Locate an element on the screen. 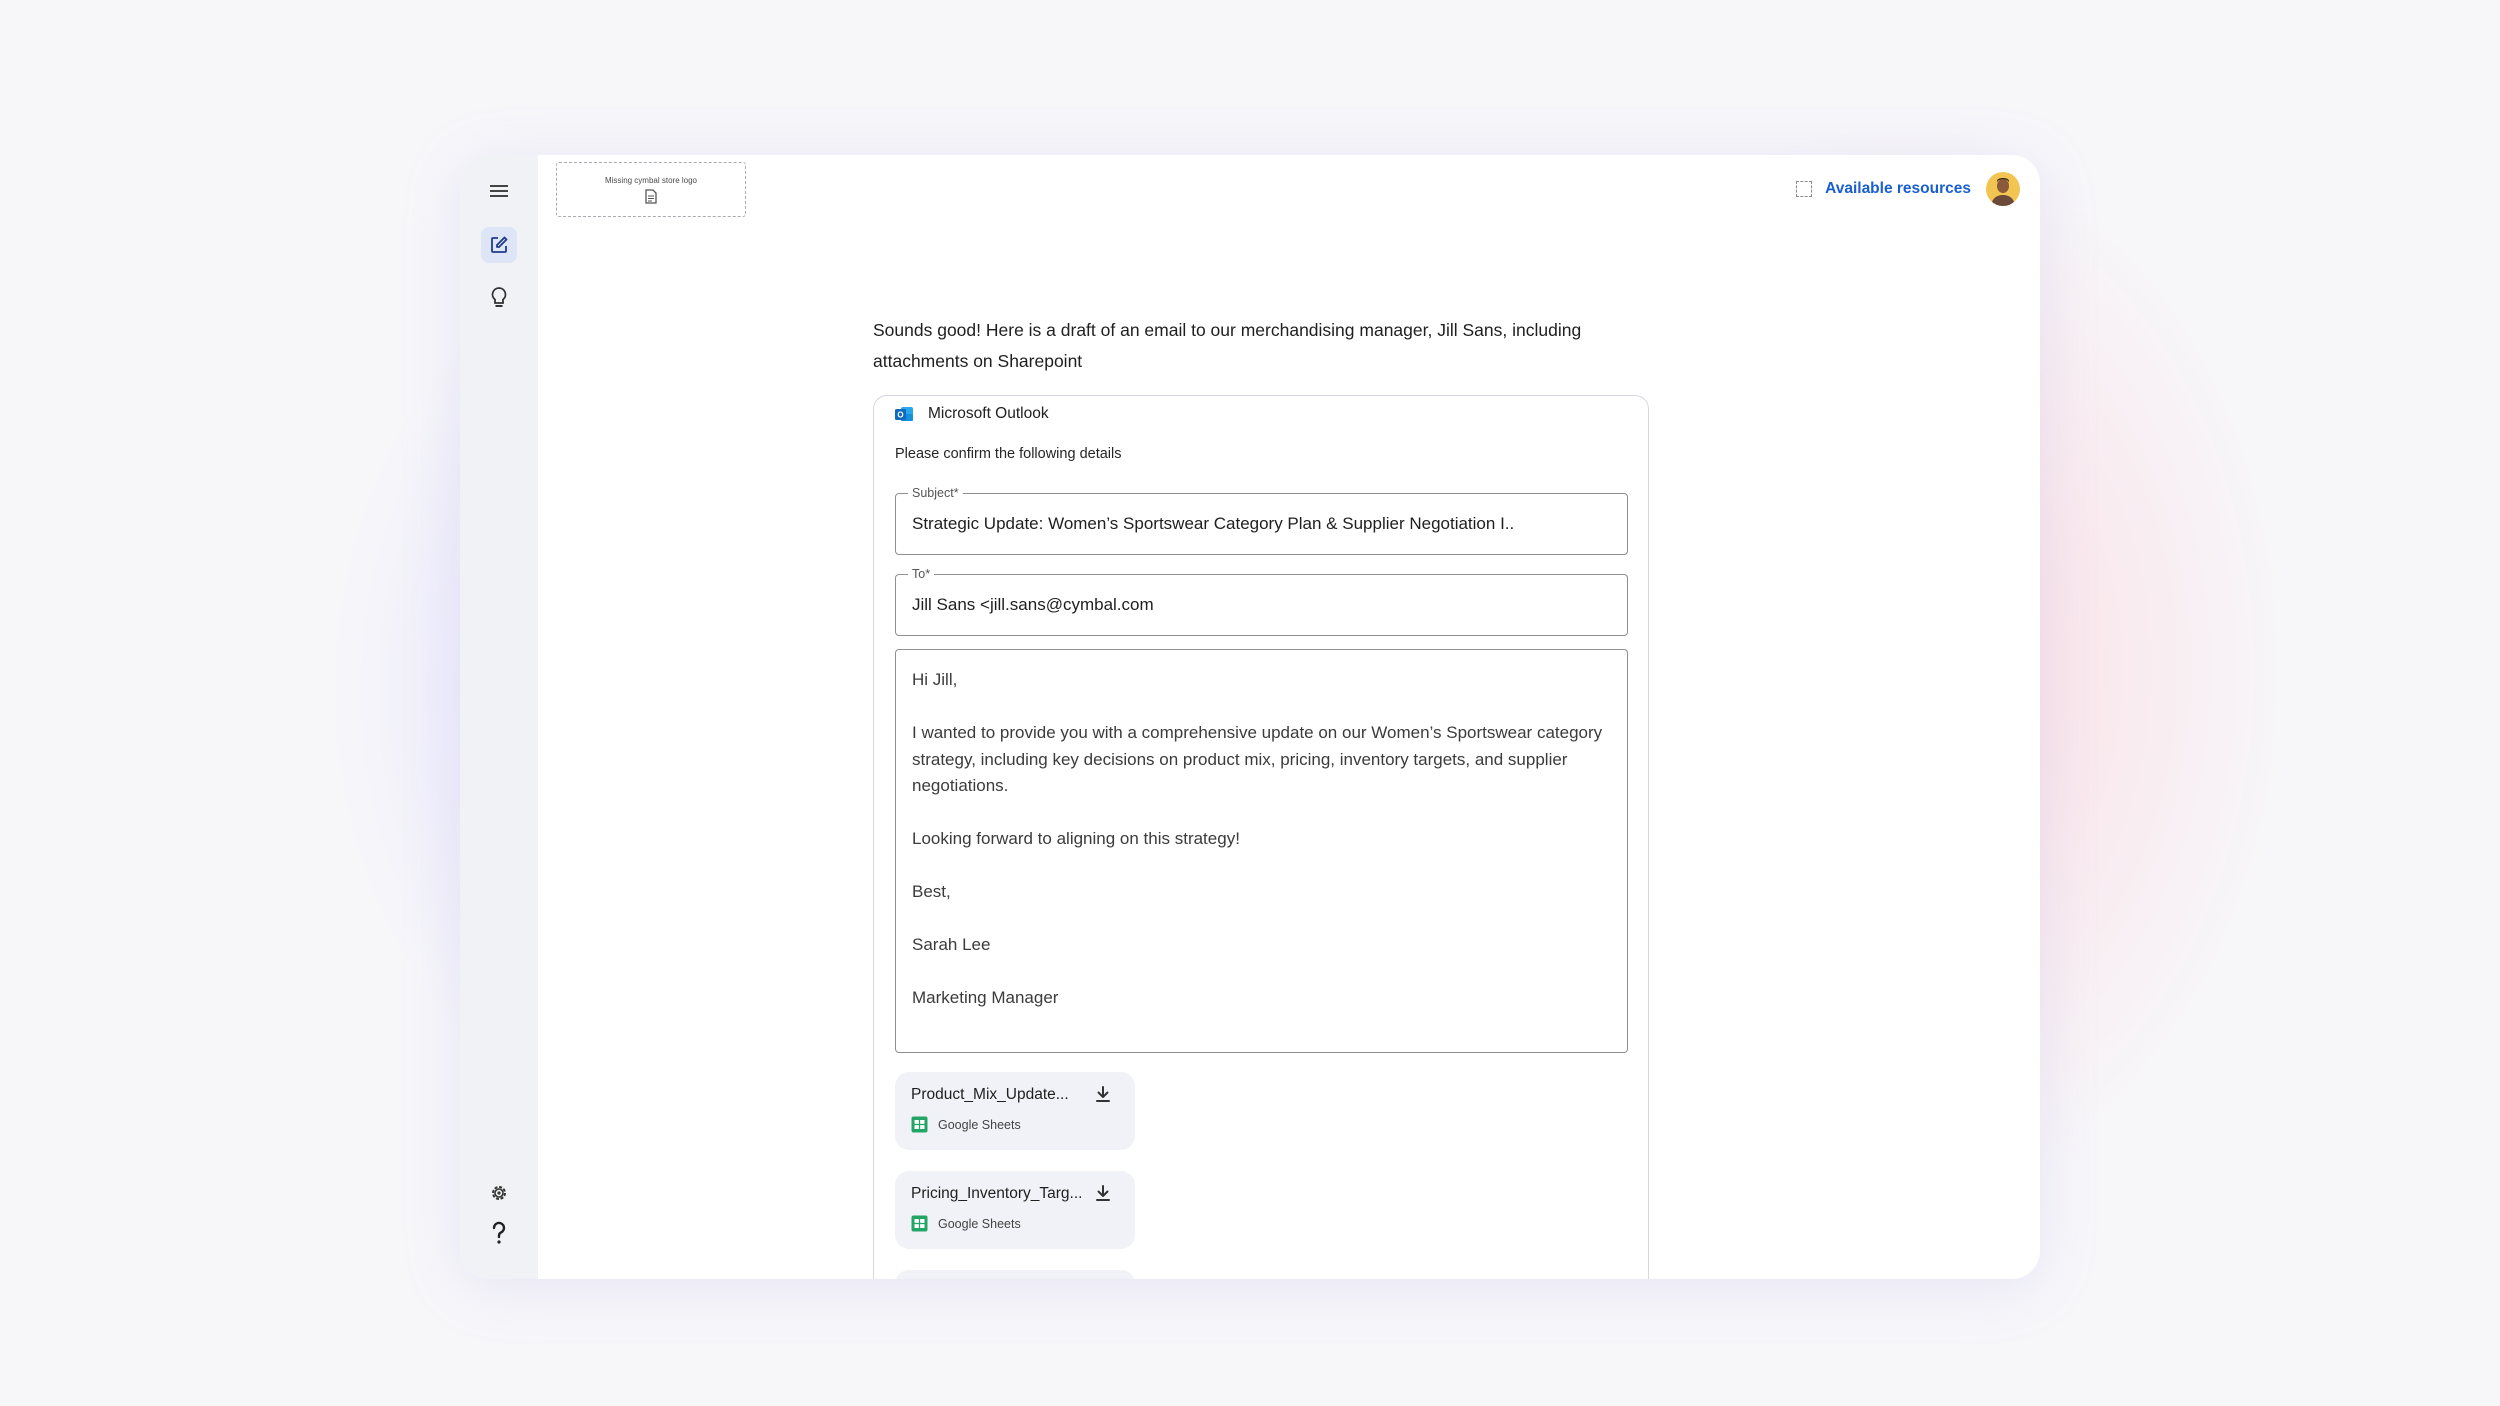  avatar is located at coordinates (2003, 189).